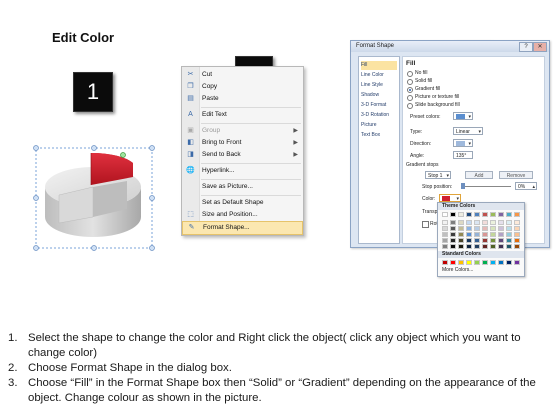  What do you see at coordinates (242, 131) in the screenshot?
I see `menu-item-group: ▣ Group ▶` at bounding box center [242, 131].